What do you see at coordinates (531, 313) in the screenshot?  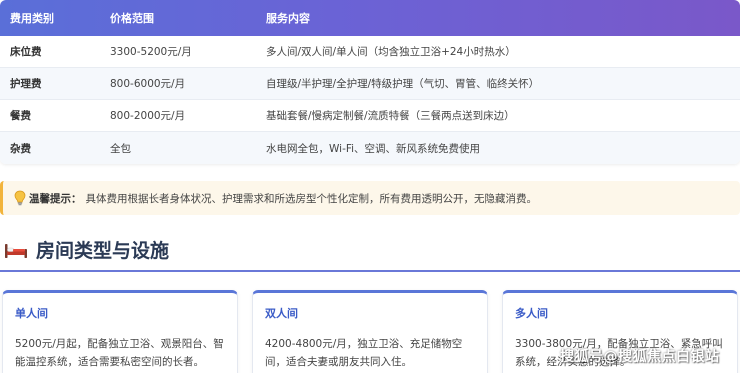 I see `room-name: 多人间` at bounding box center [531, 313].